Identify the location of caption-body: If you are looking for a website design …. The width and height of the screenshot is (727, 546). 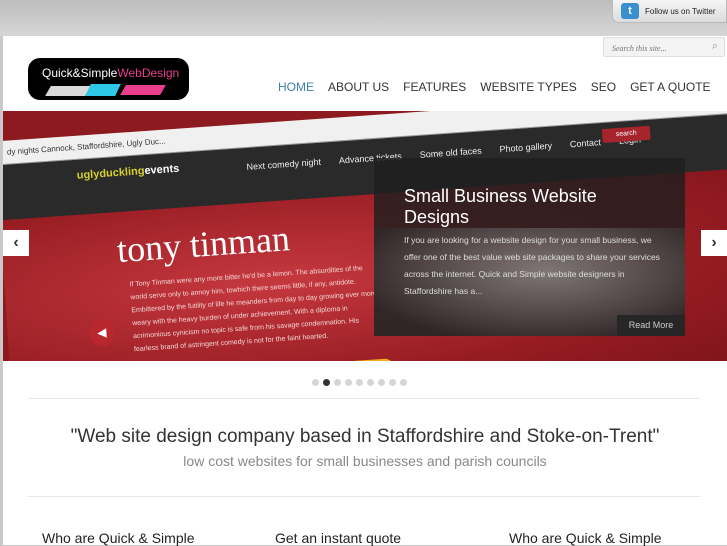
(532, 265).